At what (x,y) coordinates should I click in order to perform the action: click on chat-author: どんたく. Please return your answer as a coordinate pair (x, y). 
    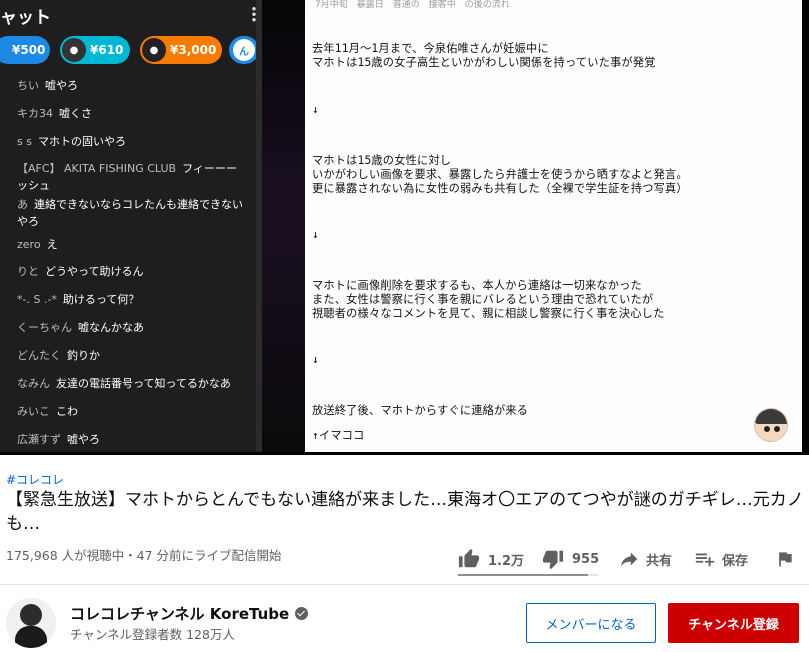
    Looking at the image, I should click on (39, 355).